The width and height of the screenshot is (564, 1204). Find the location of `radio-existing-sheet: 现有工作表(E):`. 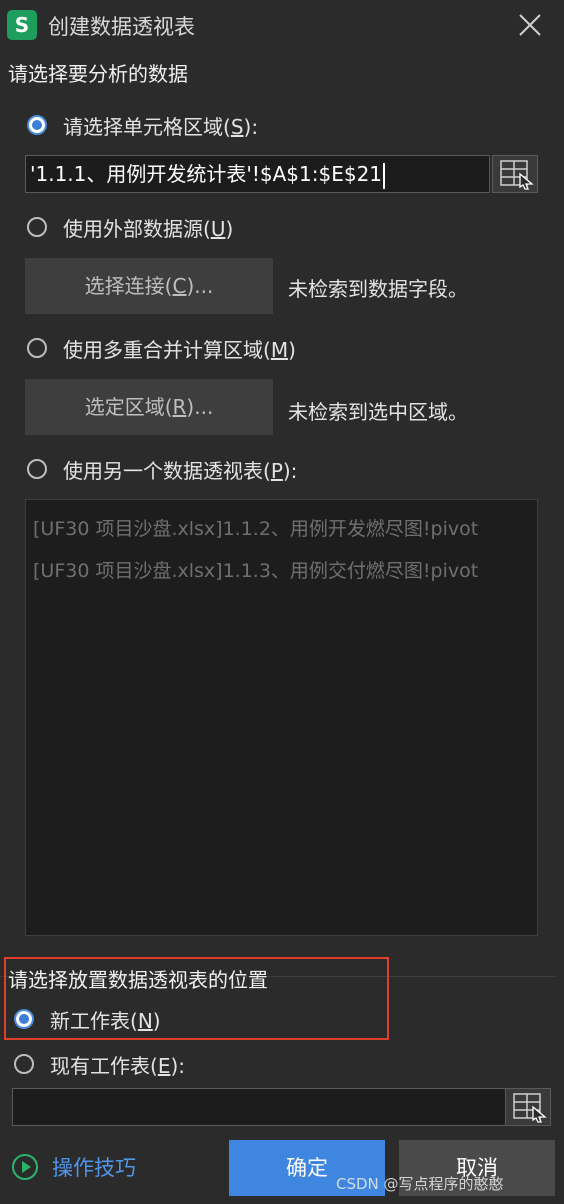

radio-existing-sheet: 现有工作表(E): is located at coordinates (99, 1064).